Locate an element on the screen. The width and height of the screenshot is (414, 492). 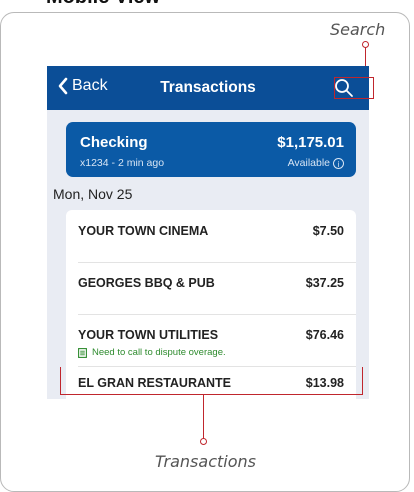
transaction-amount: $13.98 is located at coordinates (324, 383).